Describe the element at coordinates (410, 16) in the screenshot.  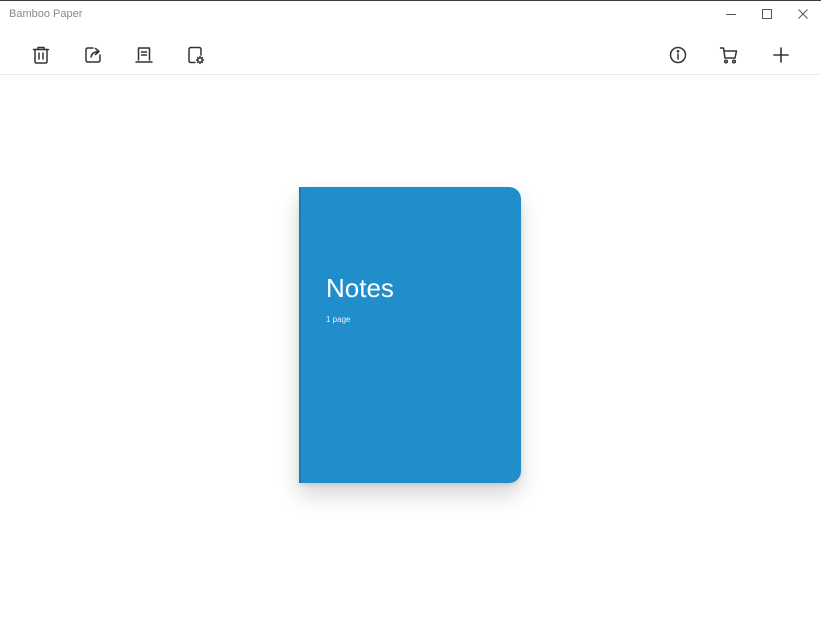
I see `title-bar: Bamboo Paper` at that location.